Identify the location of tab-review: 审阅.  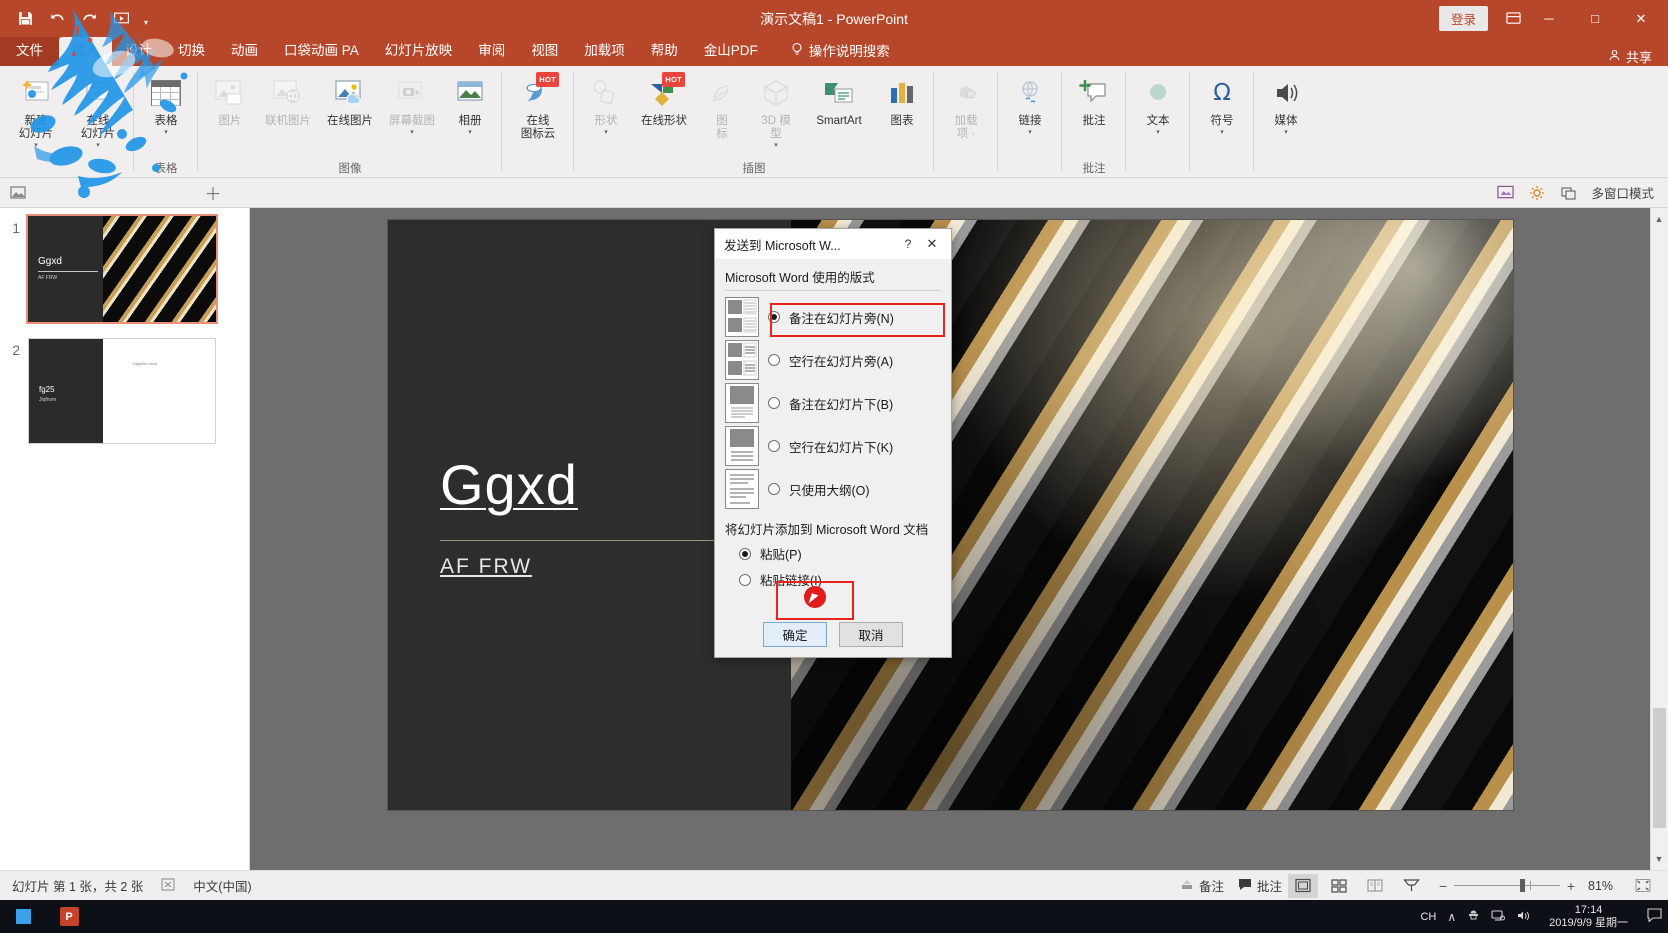
(491, 51).